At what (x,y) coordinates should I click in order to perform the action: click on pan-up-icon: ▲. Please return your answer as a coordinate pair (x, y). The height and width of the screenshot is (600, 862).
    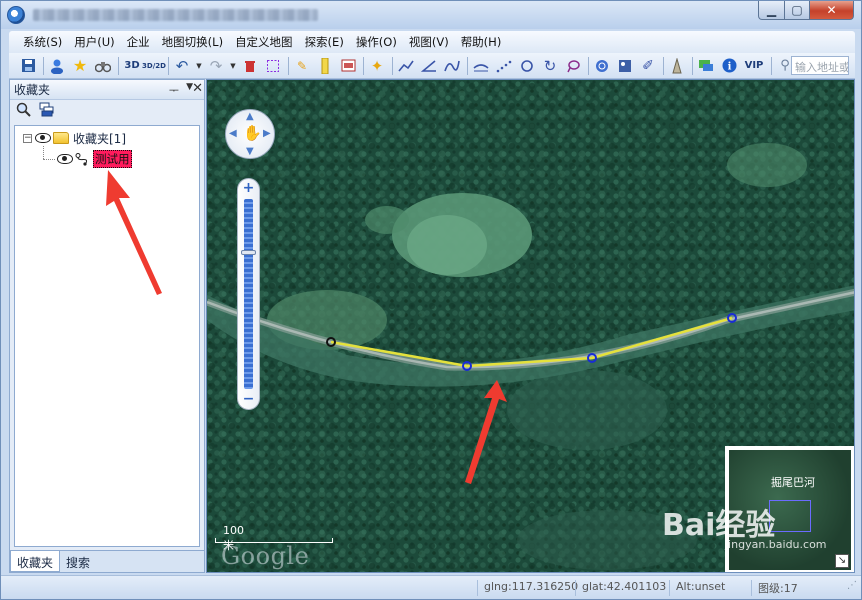
    Looking at the image, I should click on (250, 116).